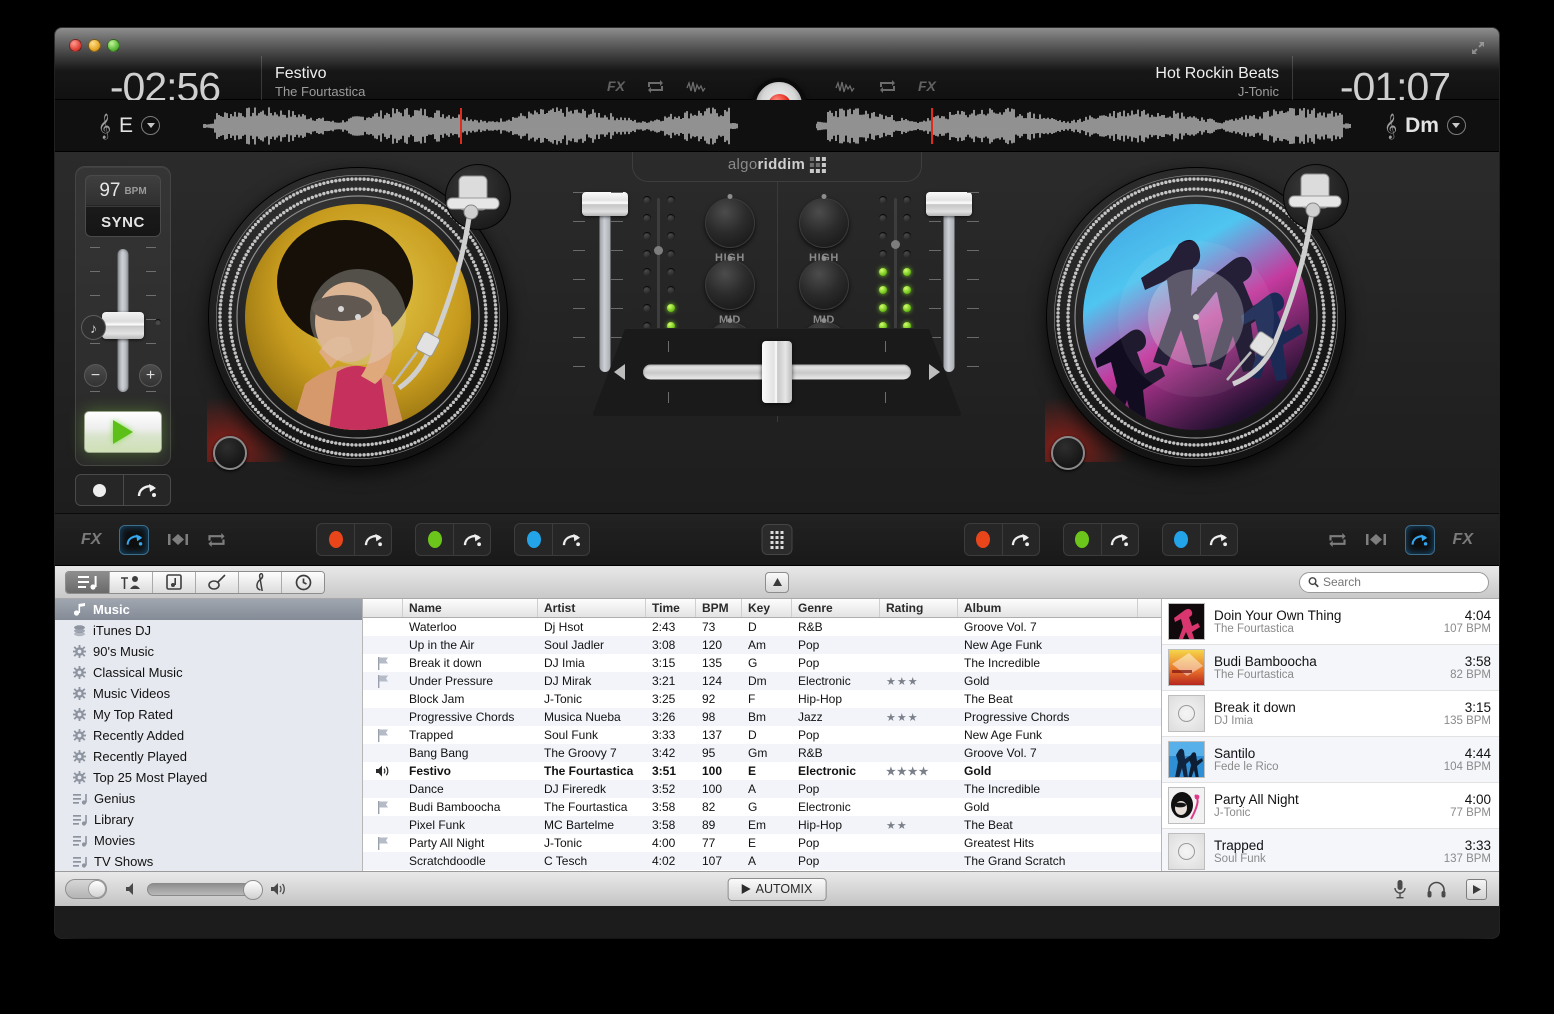 The height and width of the screenshot is (1014, 1554). Describe the element at coordinates (93, 327) in the screenshot. I see `deck-left-keylock-icon: ♪` at that location.